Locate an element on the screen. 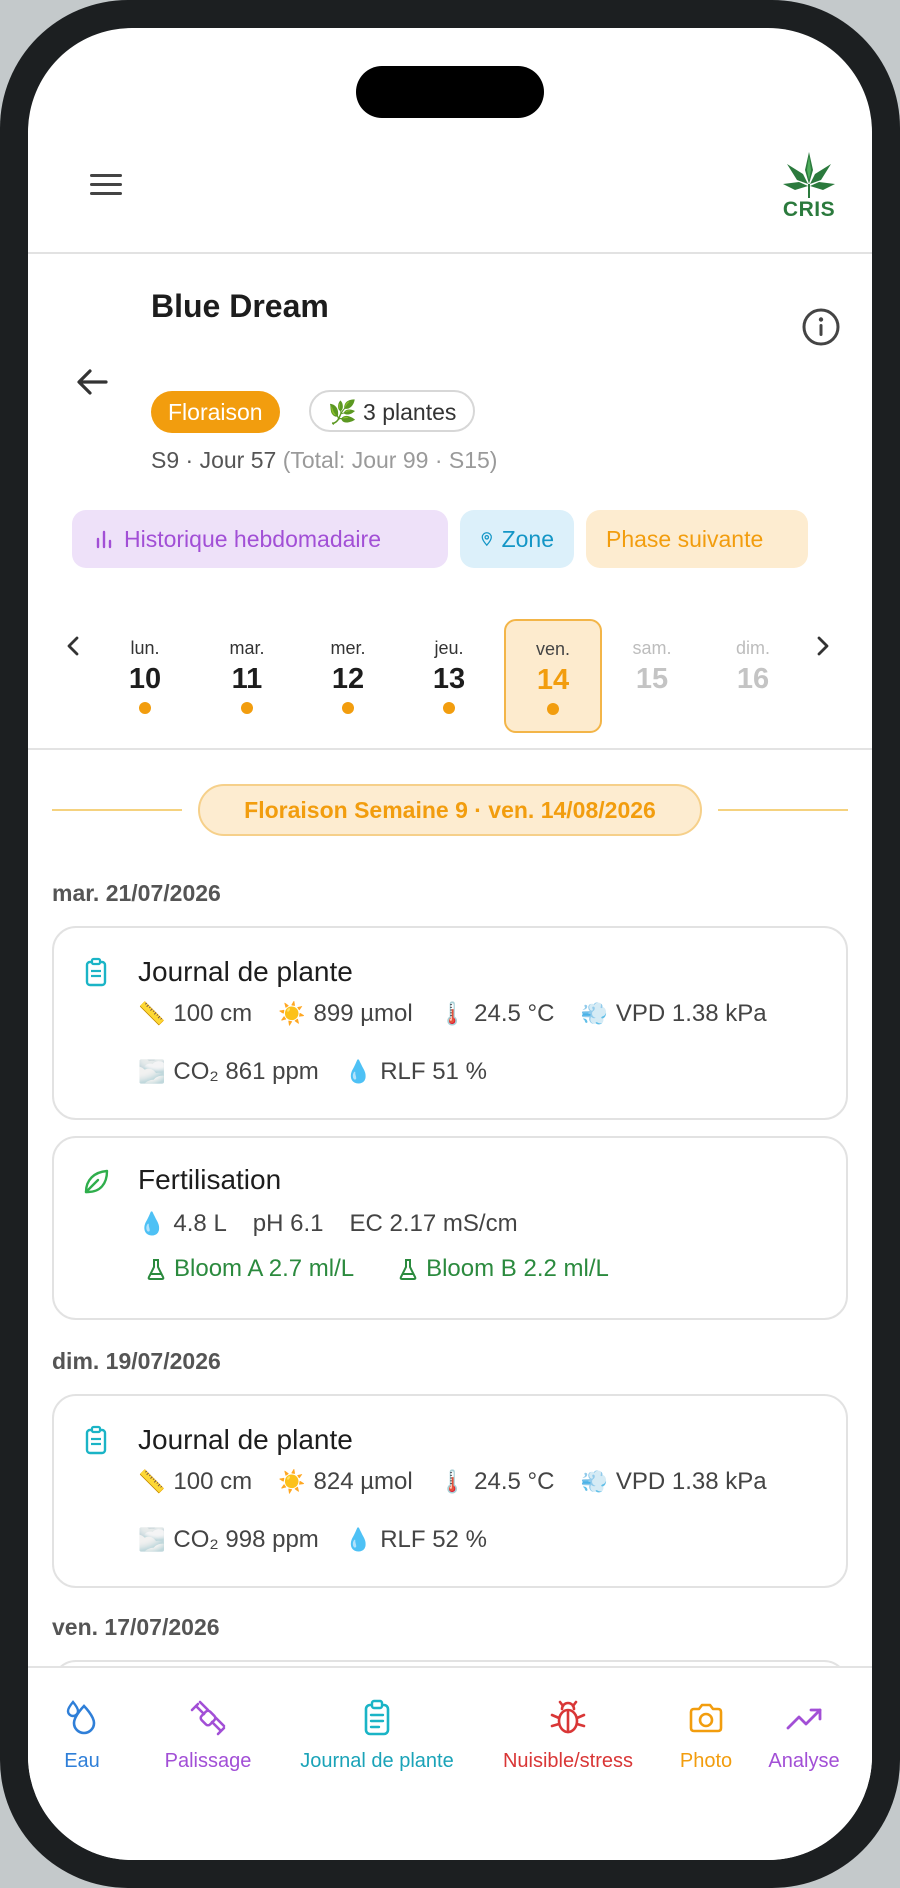 The height and width of the screenshot is (1888, 900). weekly-history-button: Historique hebdomadaire is located at coordinates (260, 539).